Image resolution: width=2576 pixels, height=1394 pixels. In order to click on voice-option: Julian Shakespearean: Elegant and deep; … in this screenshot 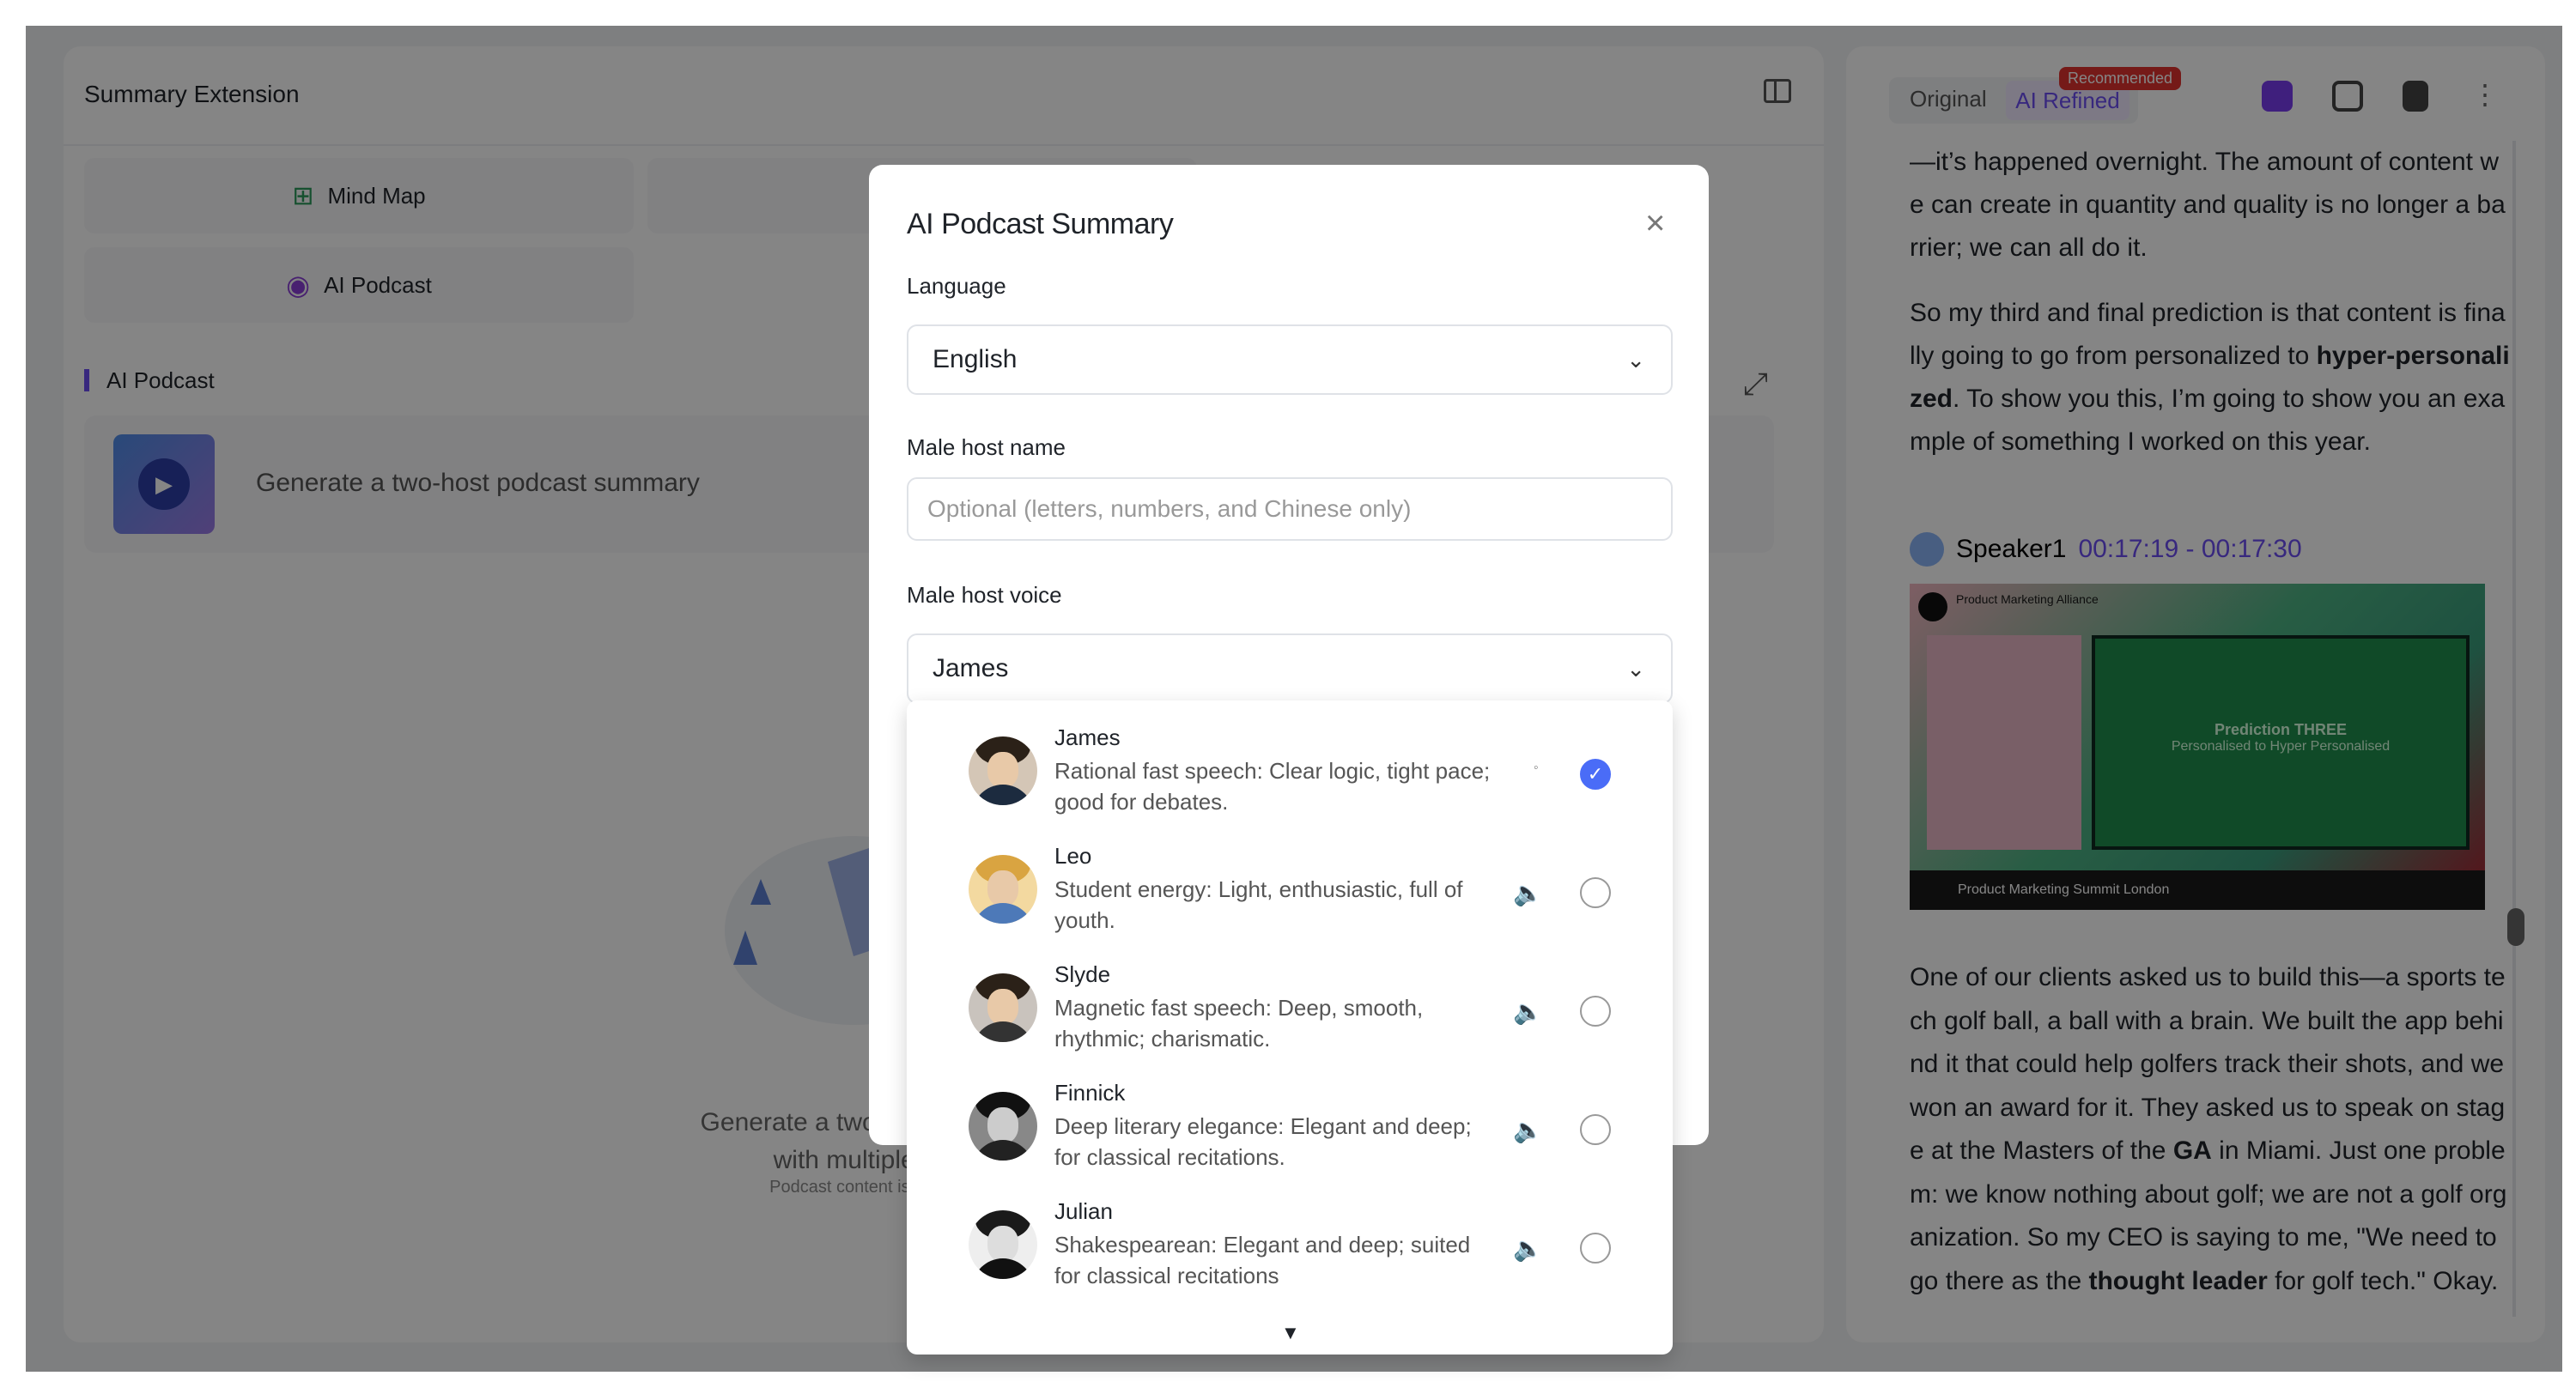, I will do `click(1290, 1232)`.